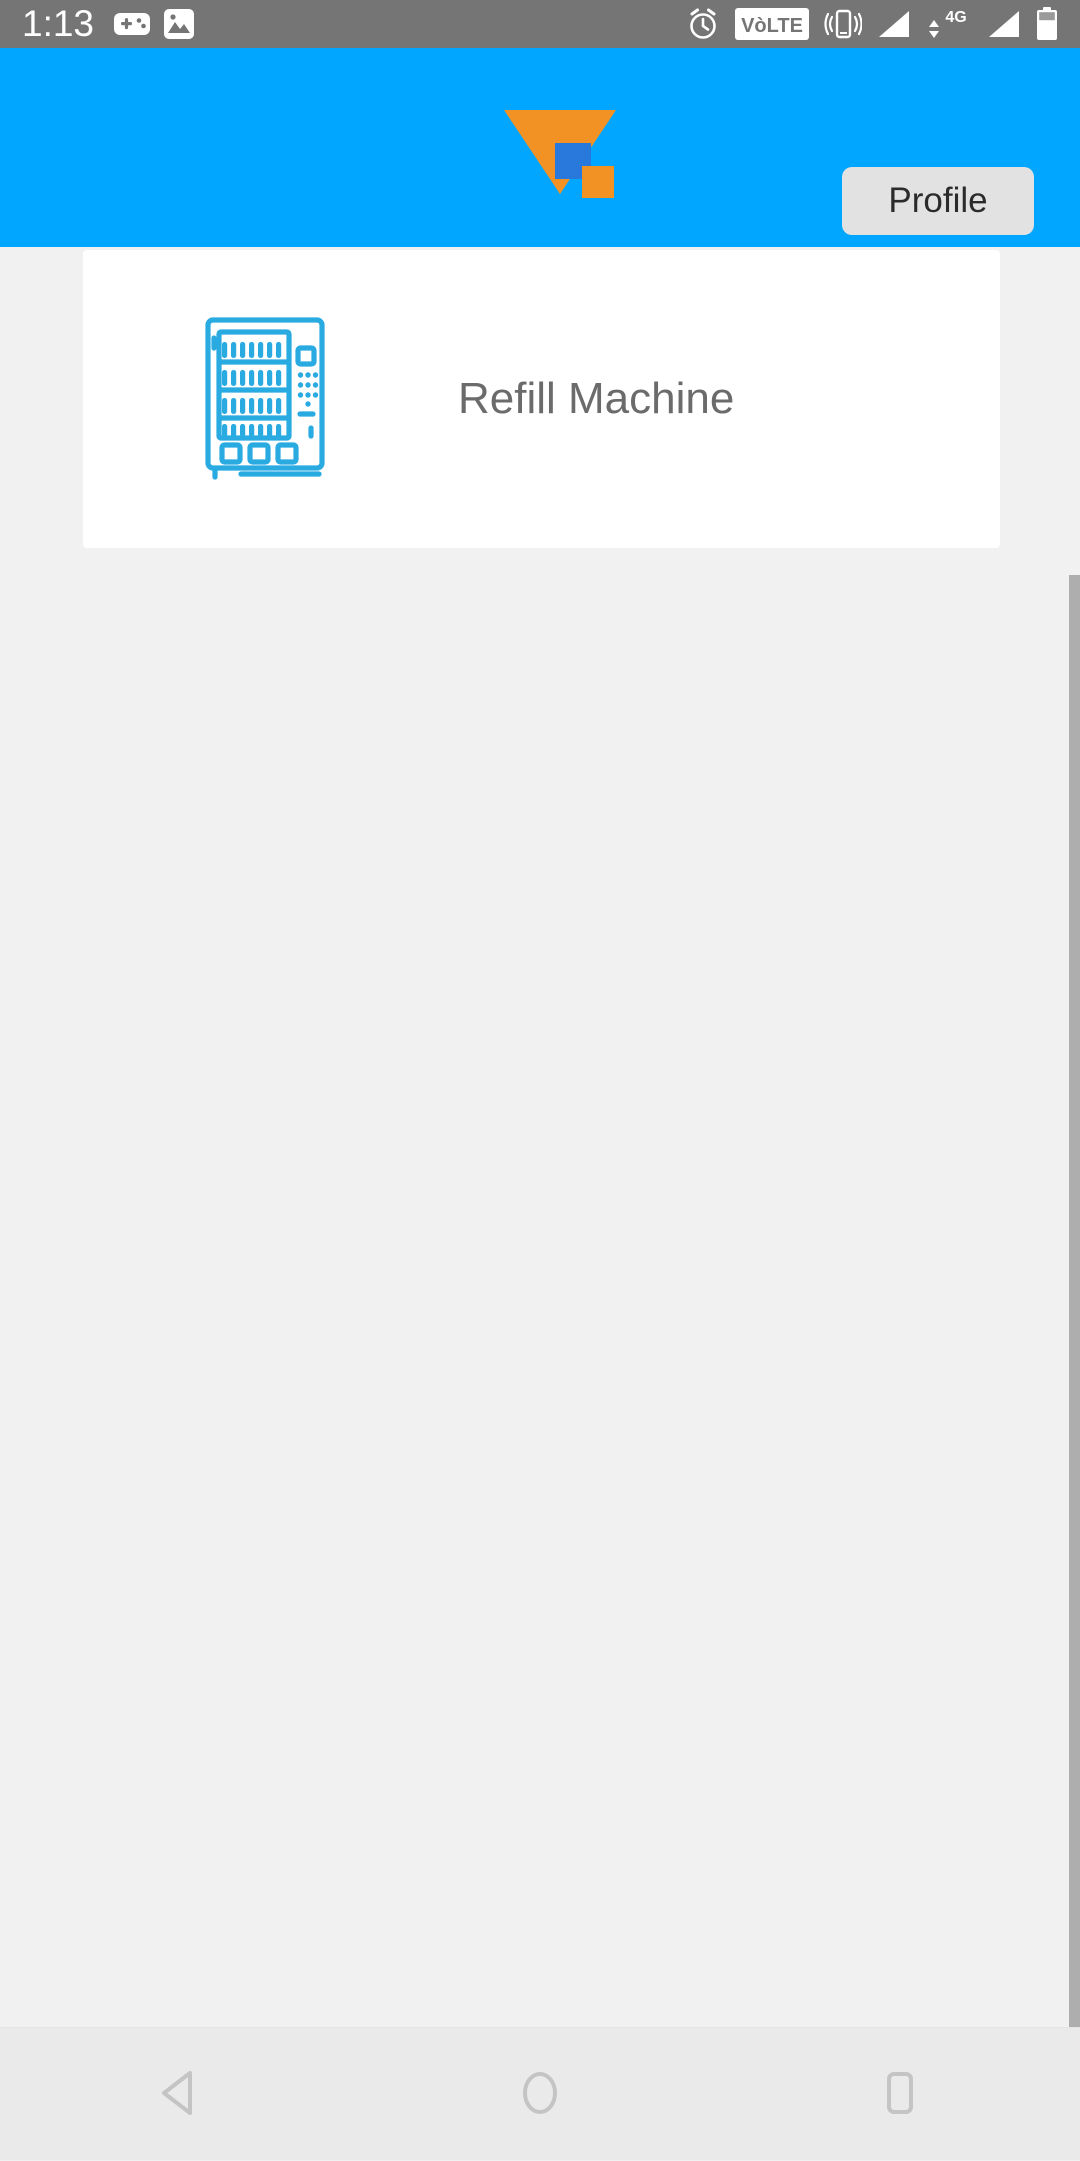  I want to click on battery-icon, so click(1047, 24).